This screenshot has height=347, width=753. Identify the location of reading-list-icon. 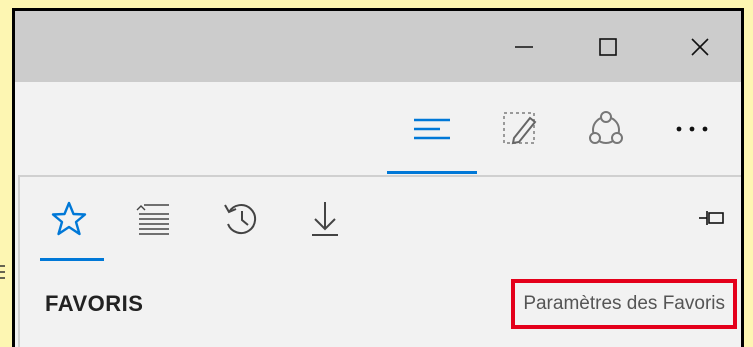
(152, 219).